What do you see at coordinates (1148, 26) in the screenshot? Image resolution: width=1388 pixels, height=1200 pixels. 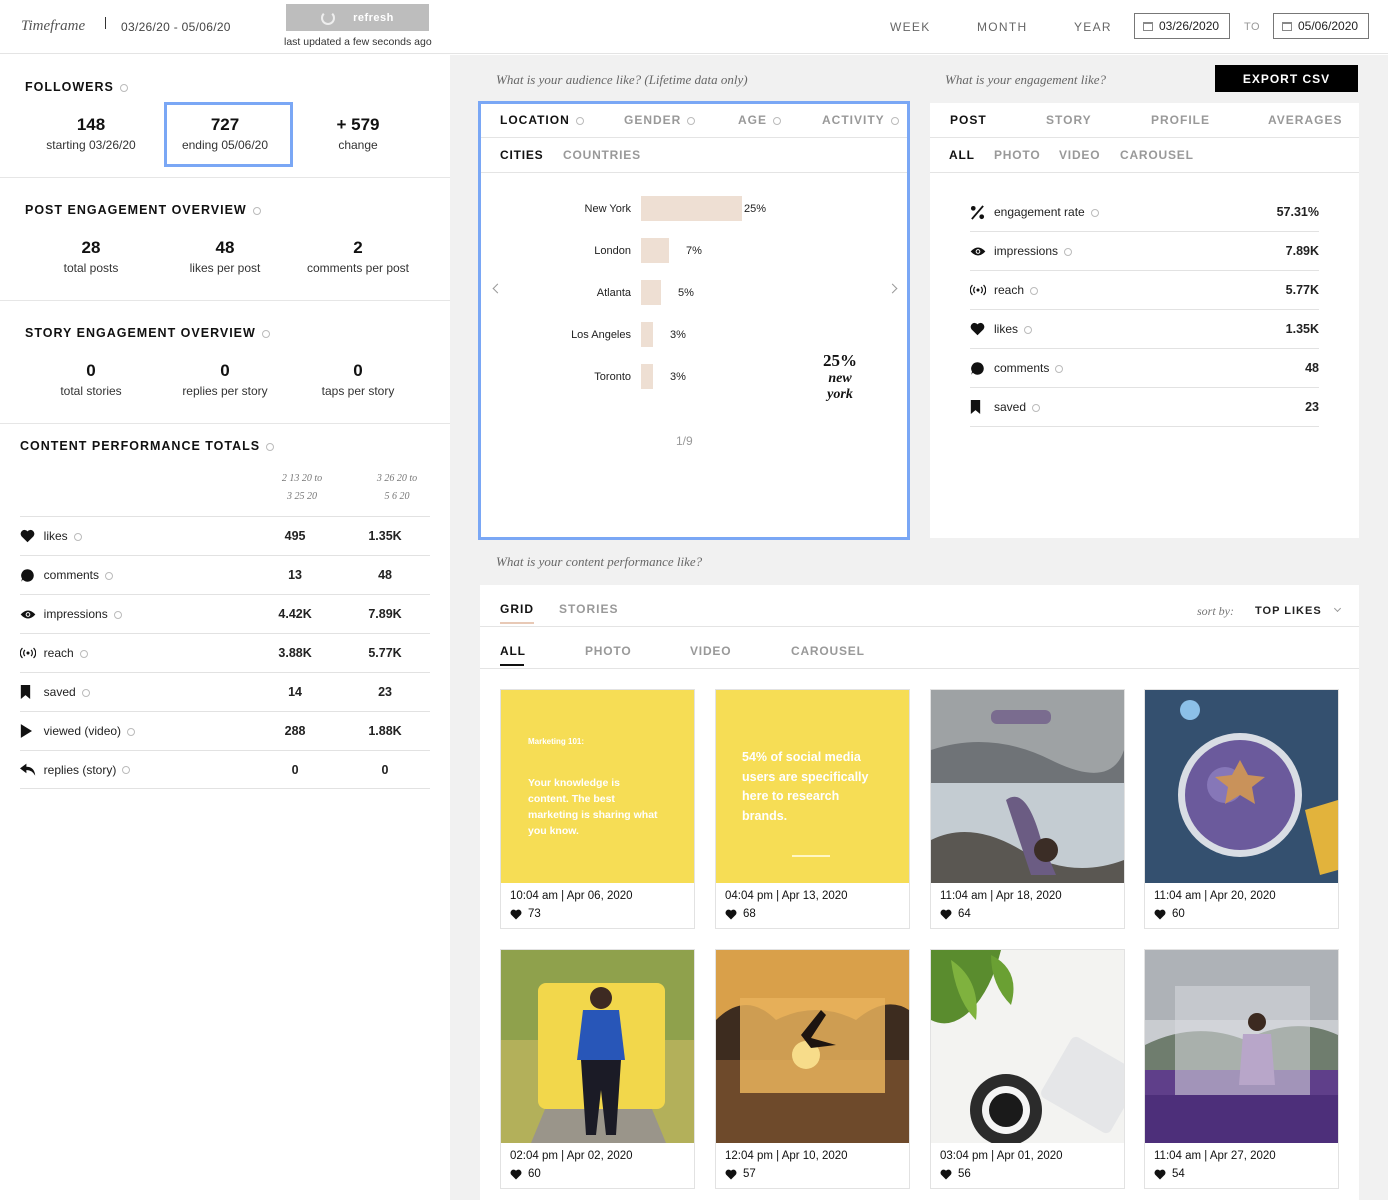 I see `calendar-icon` at bounding box center [1148, 26].